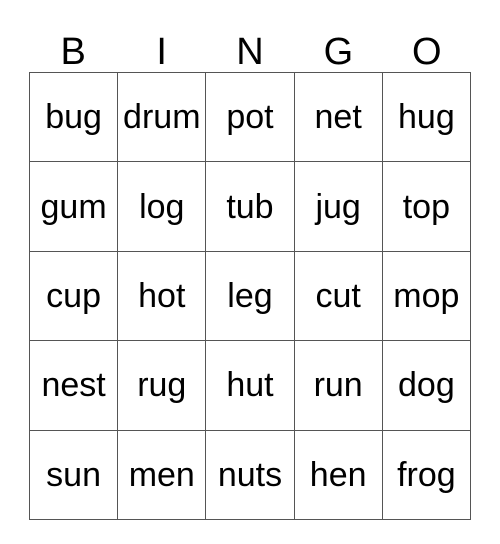 This screenshot has height=544, width=500. What do you see at coordinates (338, 206) in the screenshot?
I see `bingo-cell: jug` at bounding box center [338, 206].